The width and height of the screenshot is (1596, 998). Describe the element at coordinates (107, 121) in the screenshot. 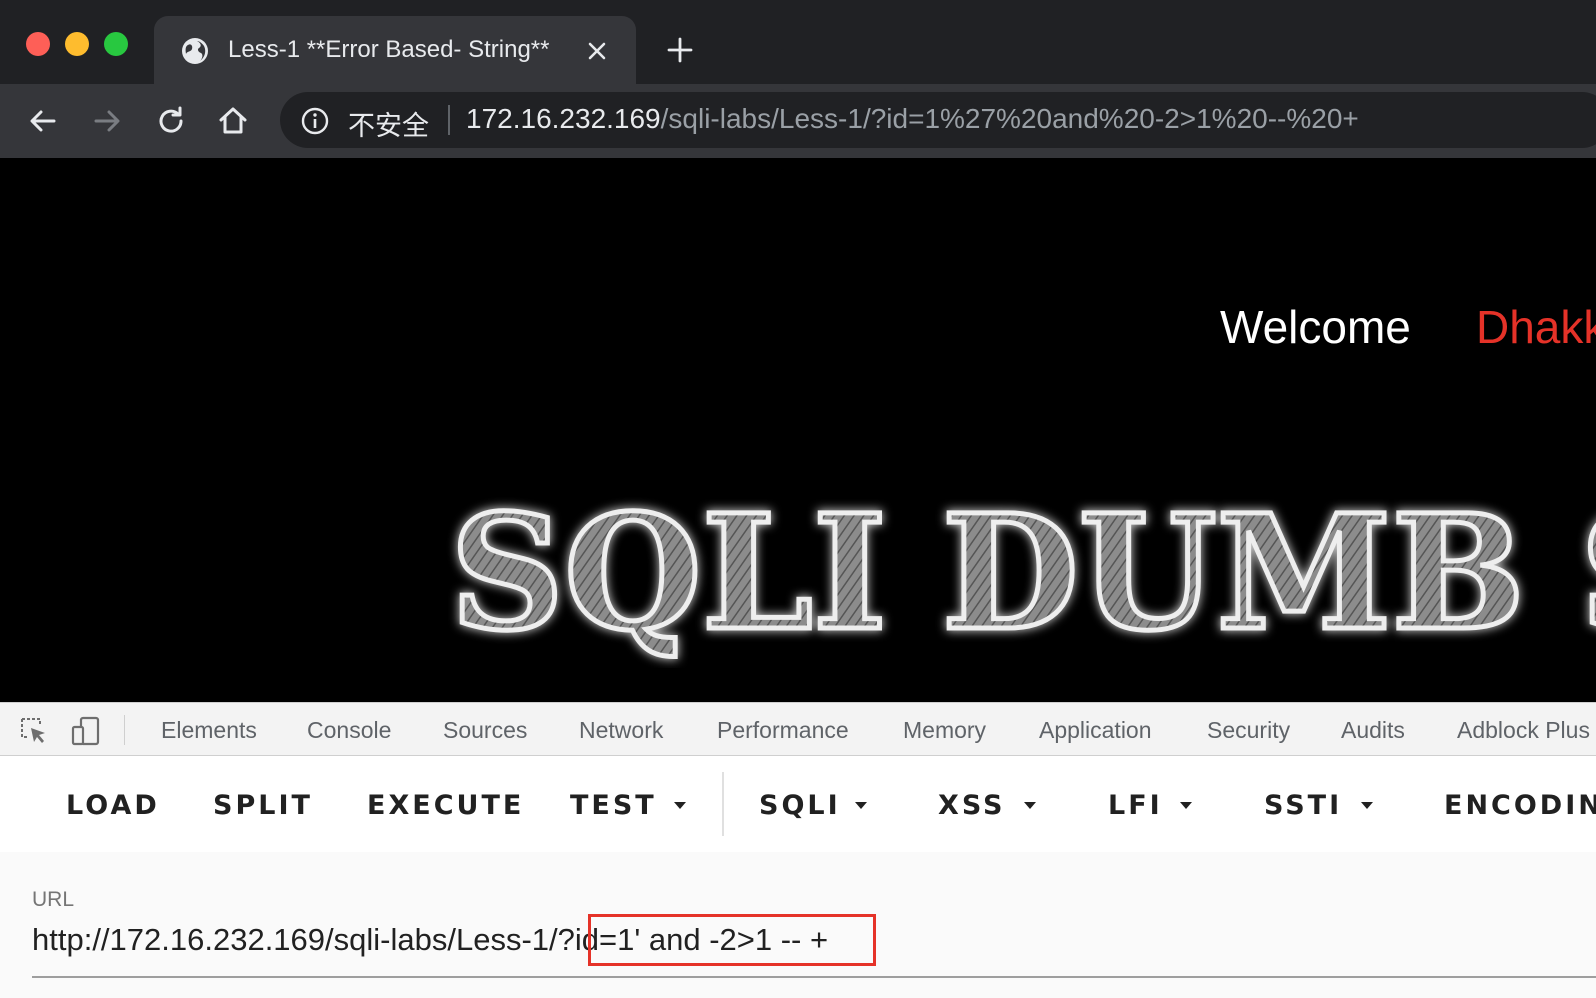

I see `forward-arrow-icon` at that location.